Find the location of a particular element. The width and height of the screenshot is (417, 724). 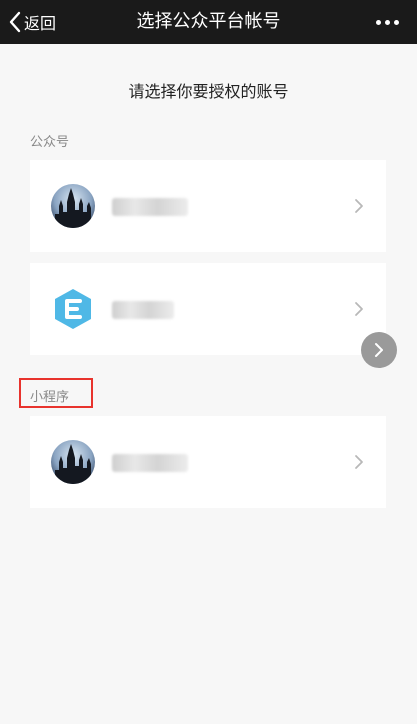

page-title: 选择公众平台帐号 is located at coordinates (208, 21).